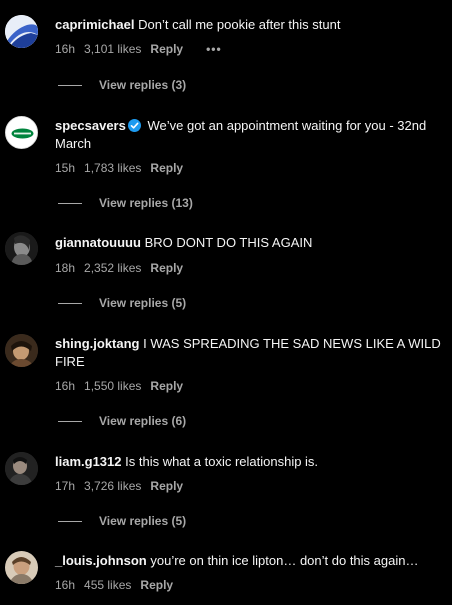 This screenshot has height=605, width=452. I want to click on comment-text-block: giannatouuuu BRO DONT DO THIS AGAIN, so click(249, 243).